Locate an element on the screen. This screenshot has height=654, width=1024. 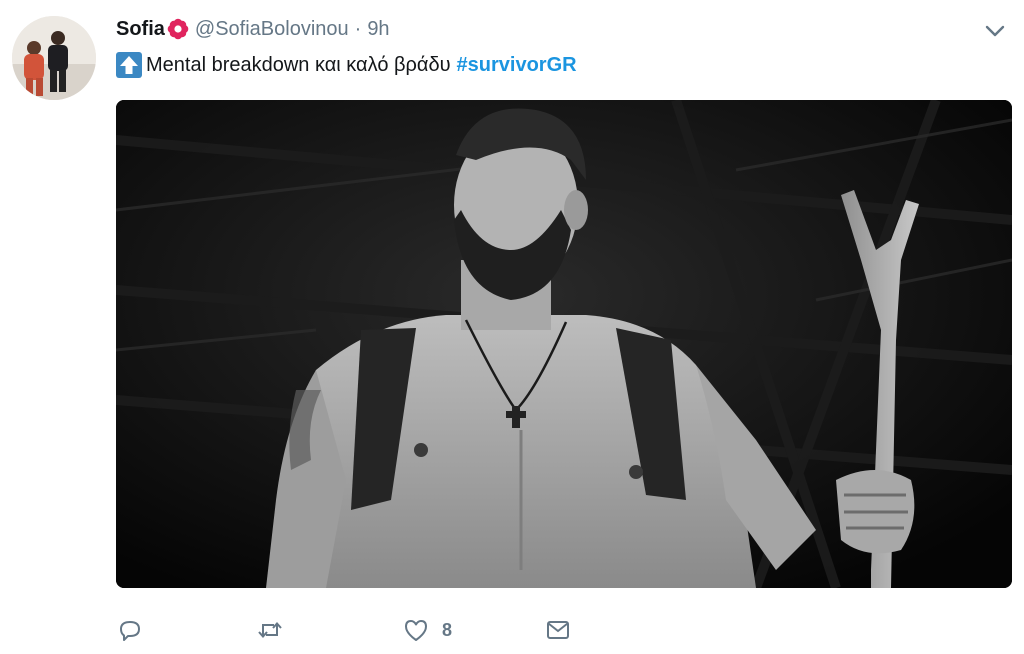
up-arrow-emoji-icon is located at coordinates (129, 65).